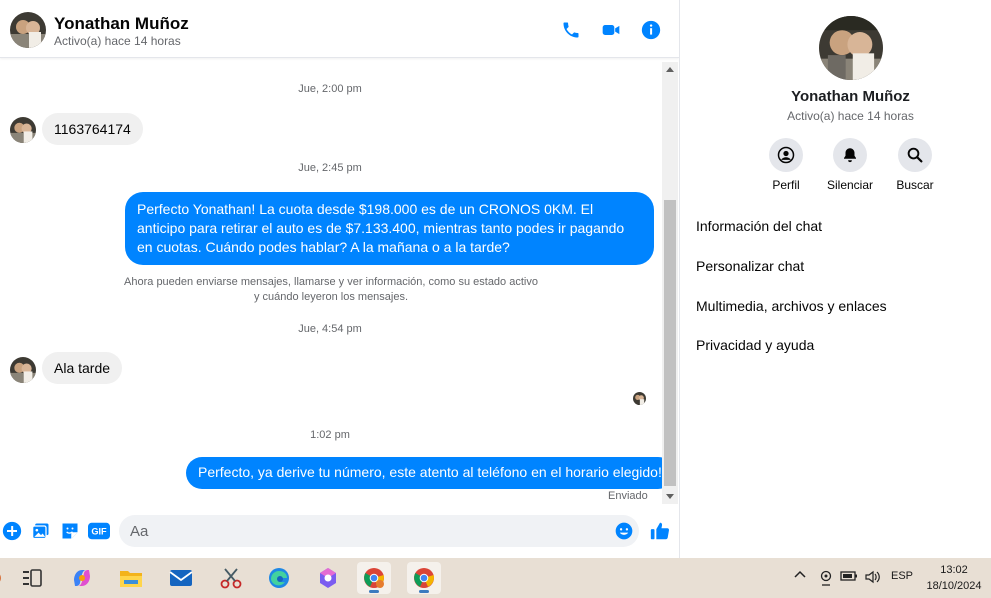 This screenshot has height=598, width=991. Describe the element at coordinates (279, 578) in the screenshot. I see `edge-icon` at that location.